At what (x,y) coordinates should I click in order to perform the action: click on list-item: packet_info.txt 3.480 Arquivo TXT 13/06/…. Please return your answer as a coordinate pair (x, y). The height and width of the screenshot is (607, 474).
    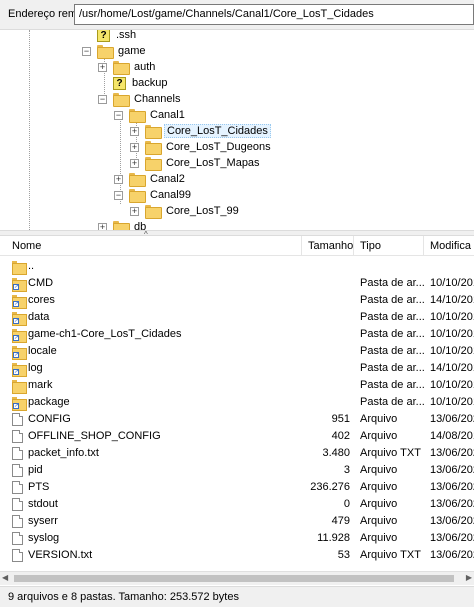
    Looking at the image, I should click on (237, 453).